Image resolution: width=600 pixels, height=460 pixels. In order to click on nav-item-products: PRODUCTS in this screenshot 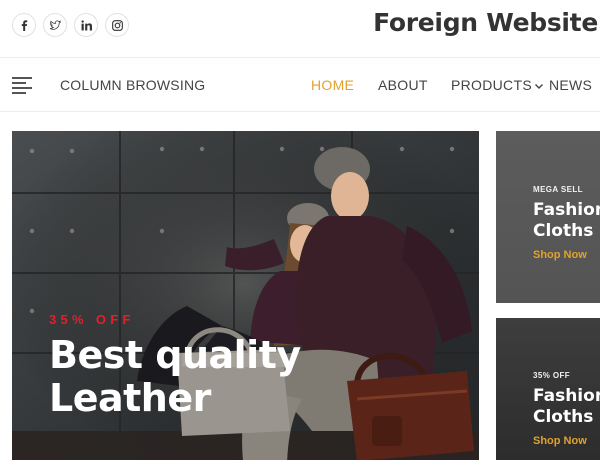, I will do `click(497, 85)`.